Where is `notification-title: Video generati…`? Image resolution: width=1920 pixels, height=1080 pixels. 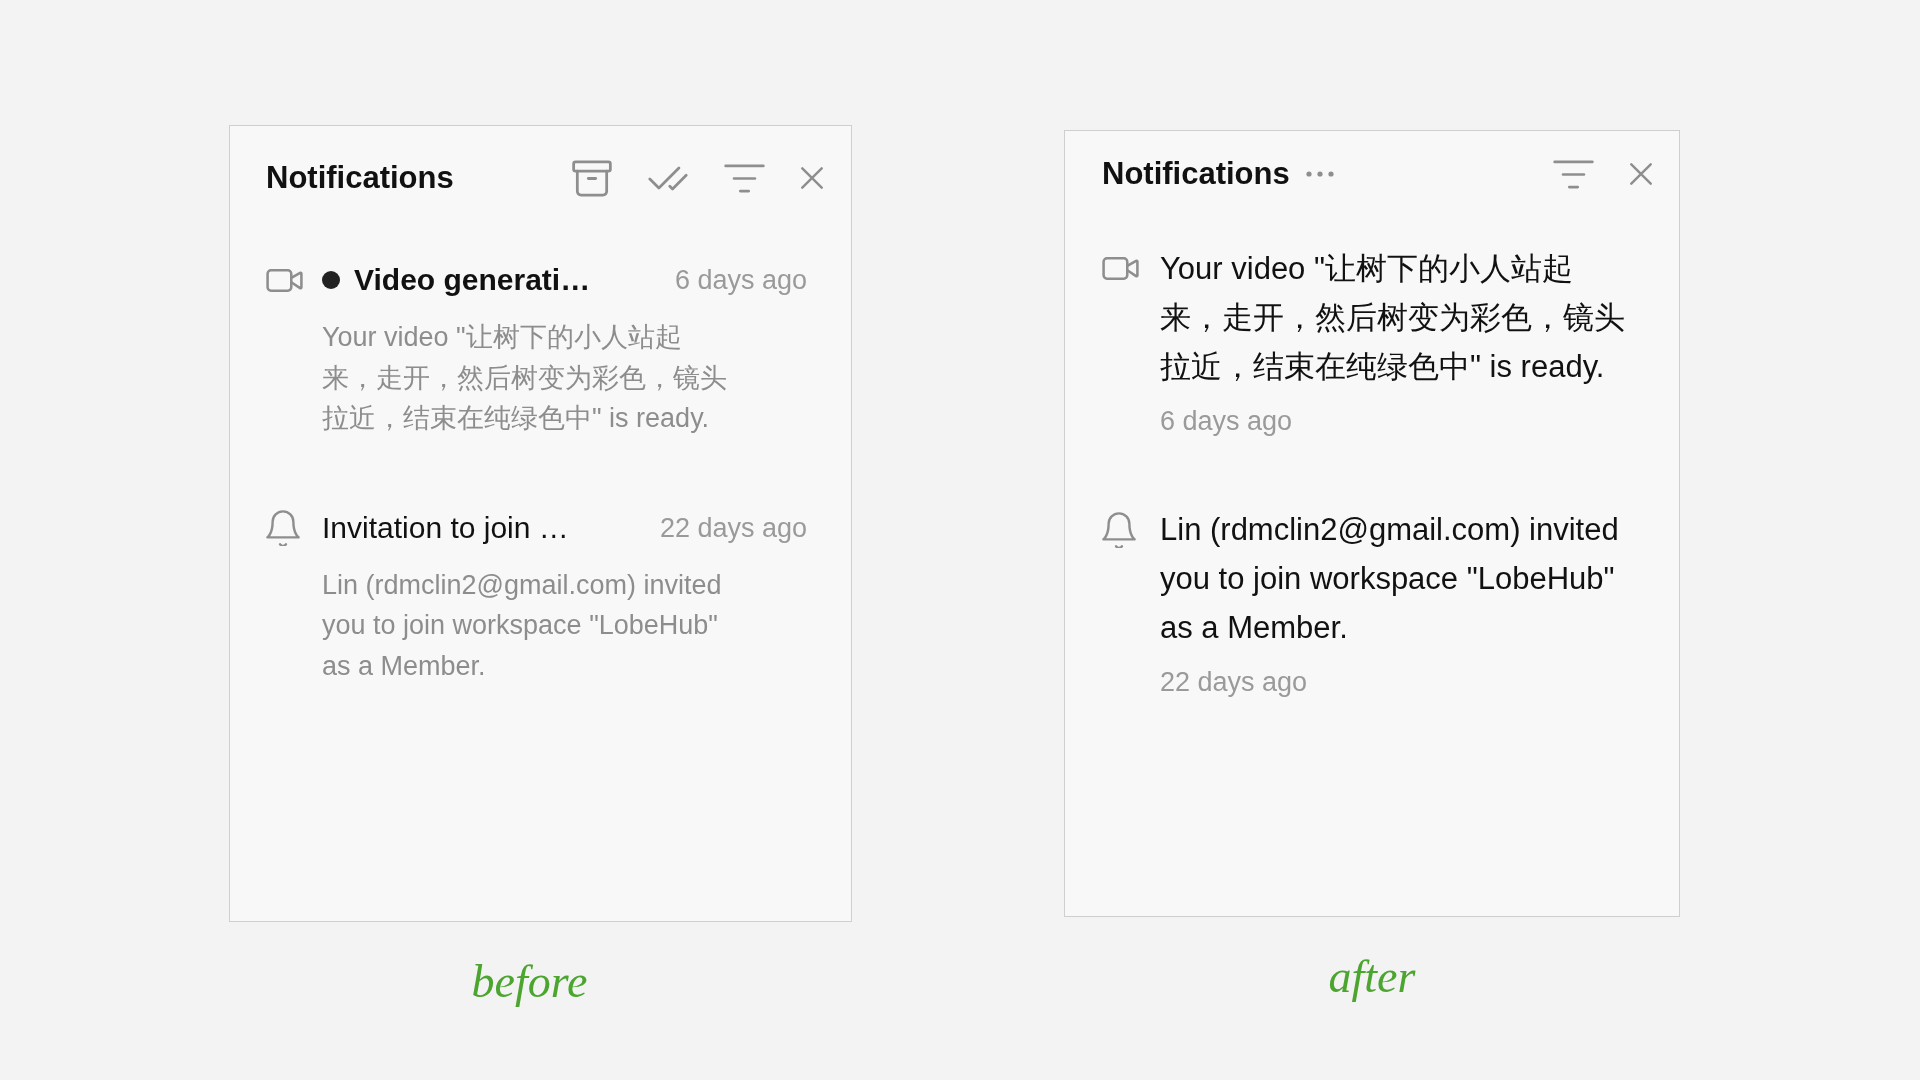
notification-title: Video generati… is located at coordinates (472, 280).